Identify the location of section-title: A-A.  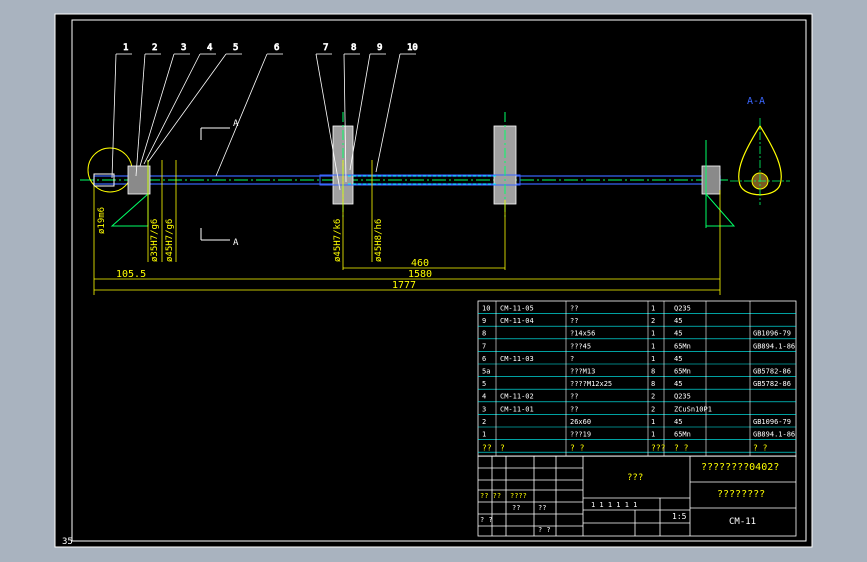
(756, 101).